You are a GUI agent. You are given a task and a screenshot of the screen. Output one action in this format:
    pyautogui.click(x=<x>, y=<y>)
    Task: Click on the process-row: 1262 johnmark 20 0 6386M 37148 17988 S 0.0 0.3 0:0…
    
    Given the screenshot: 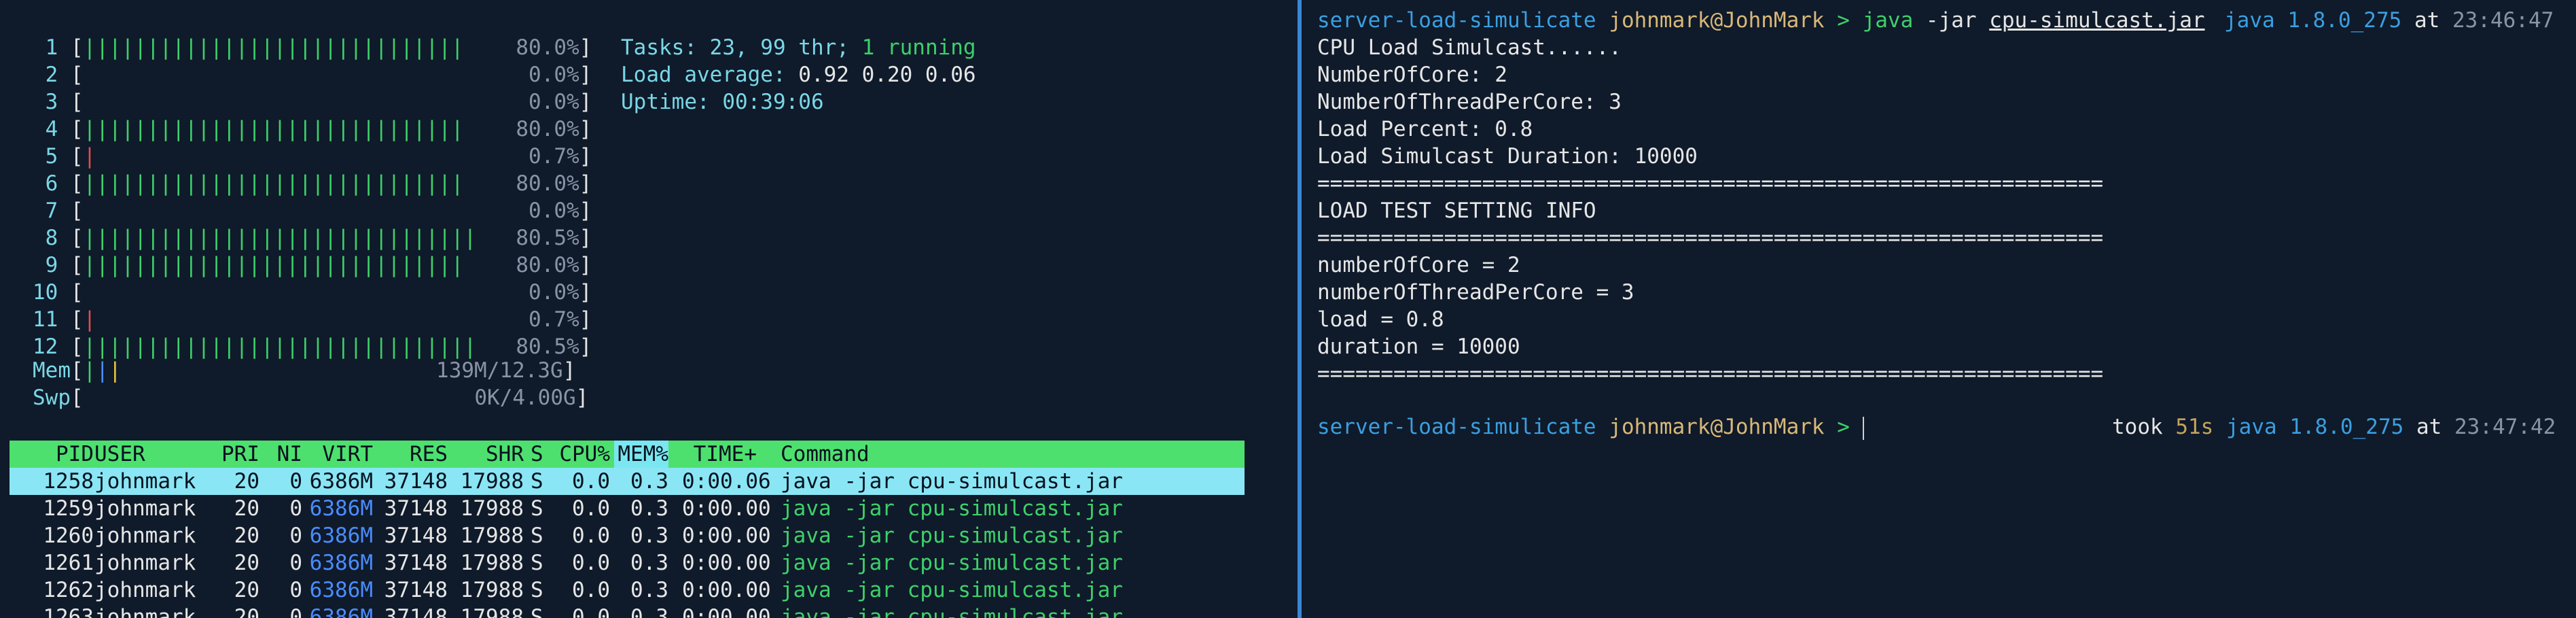 What is the action you would take?
    pyautogui.click(x=627, y=590)
    